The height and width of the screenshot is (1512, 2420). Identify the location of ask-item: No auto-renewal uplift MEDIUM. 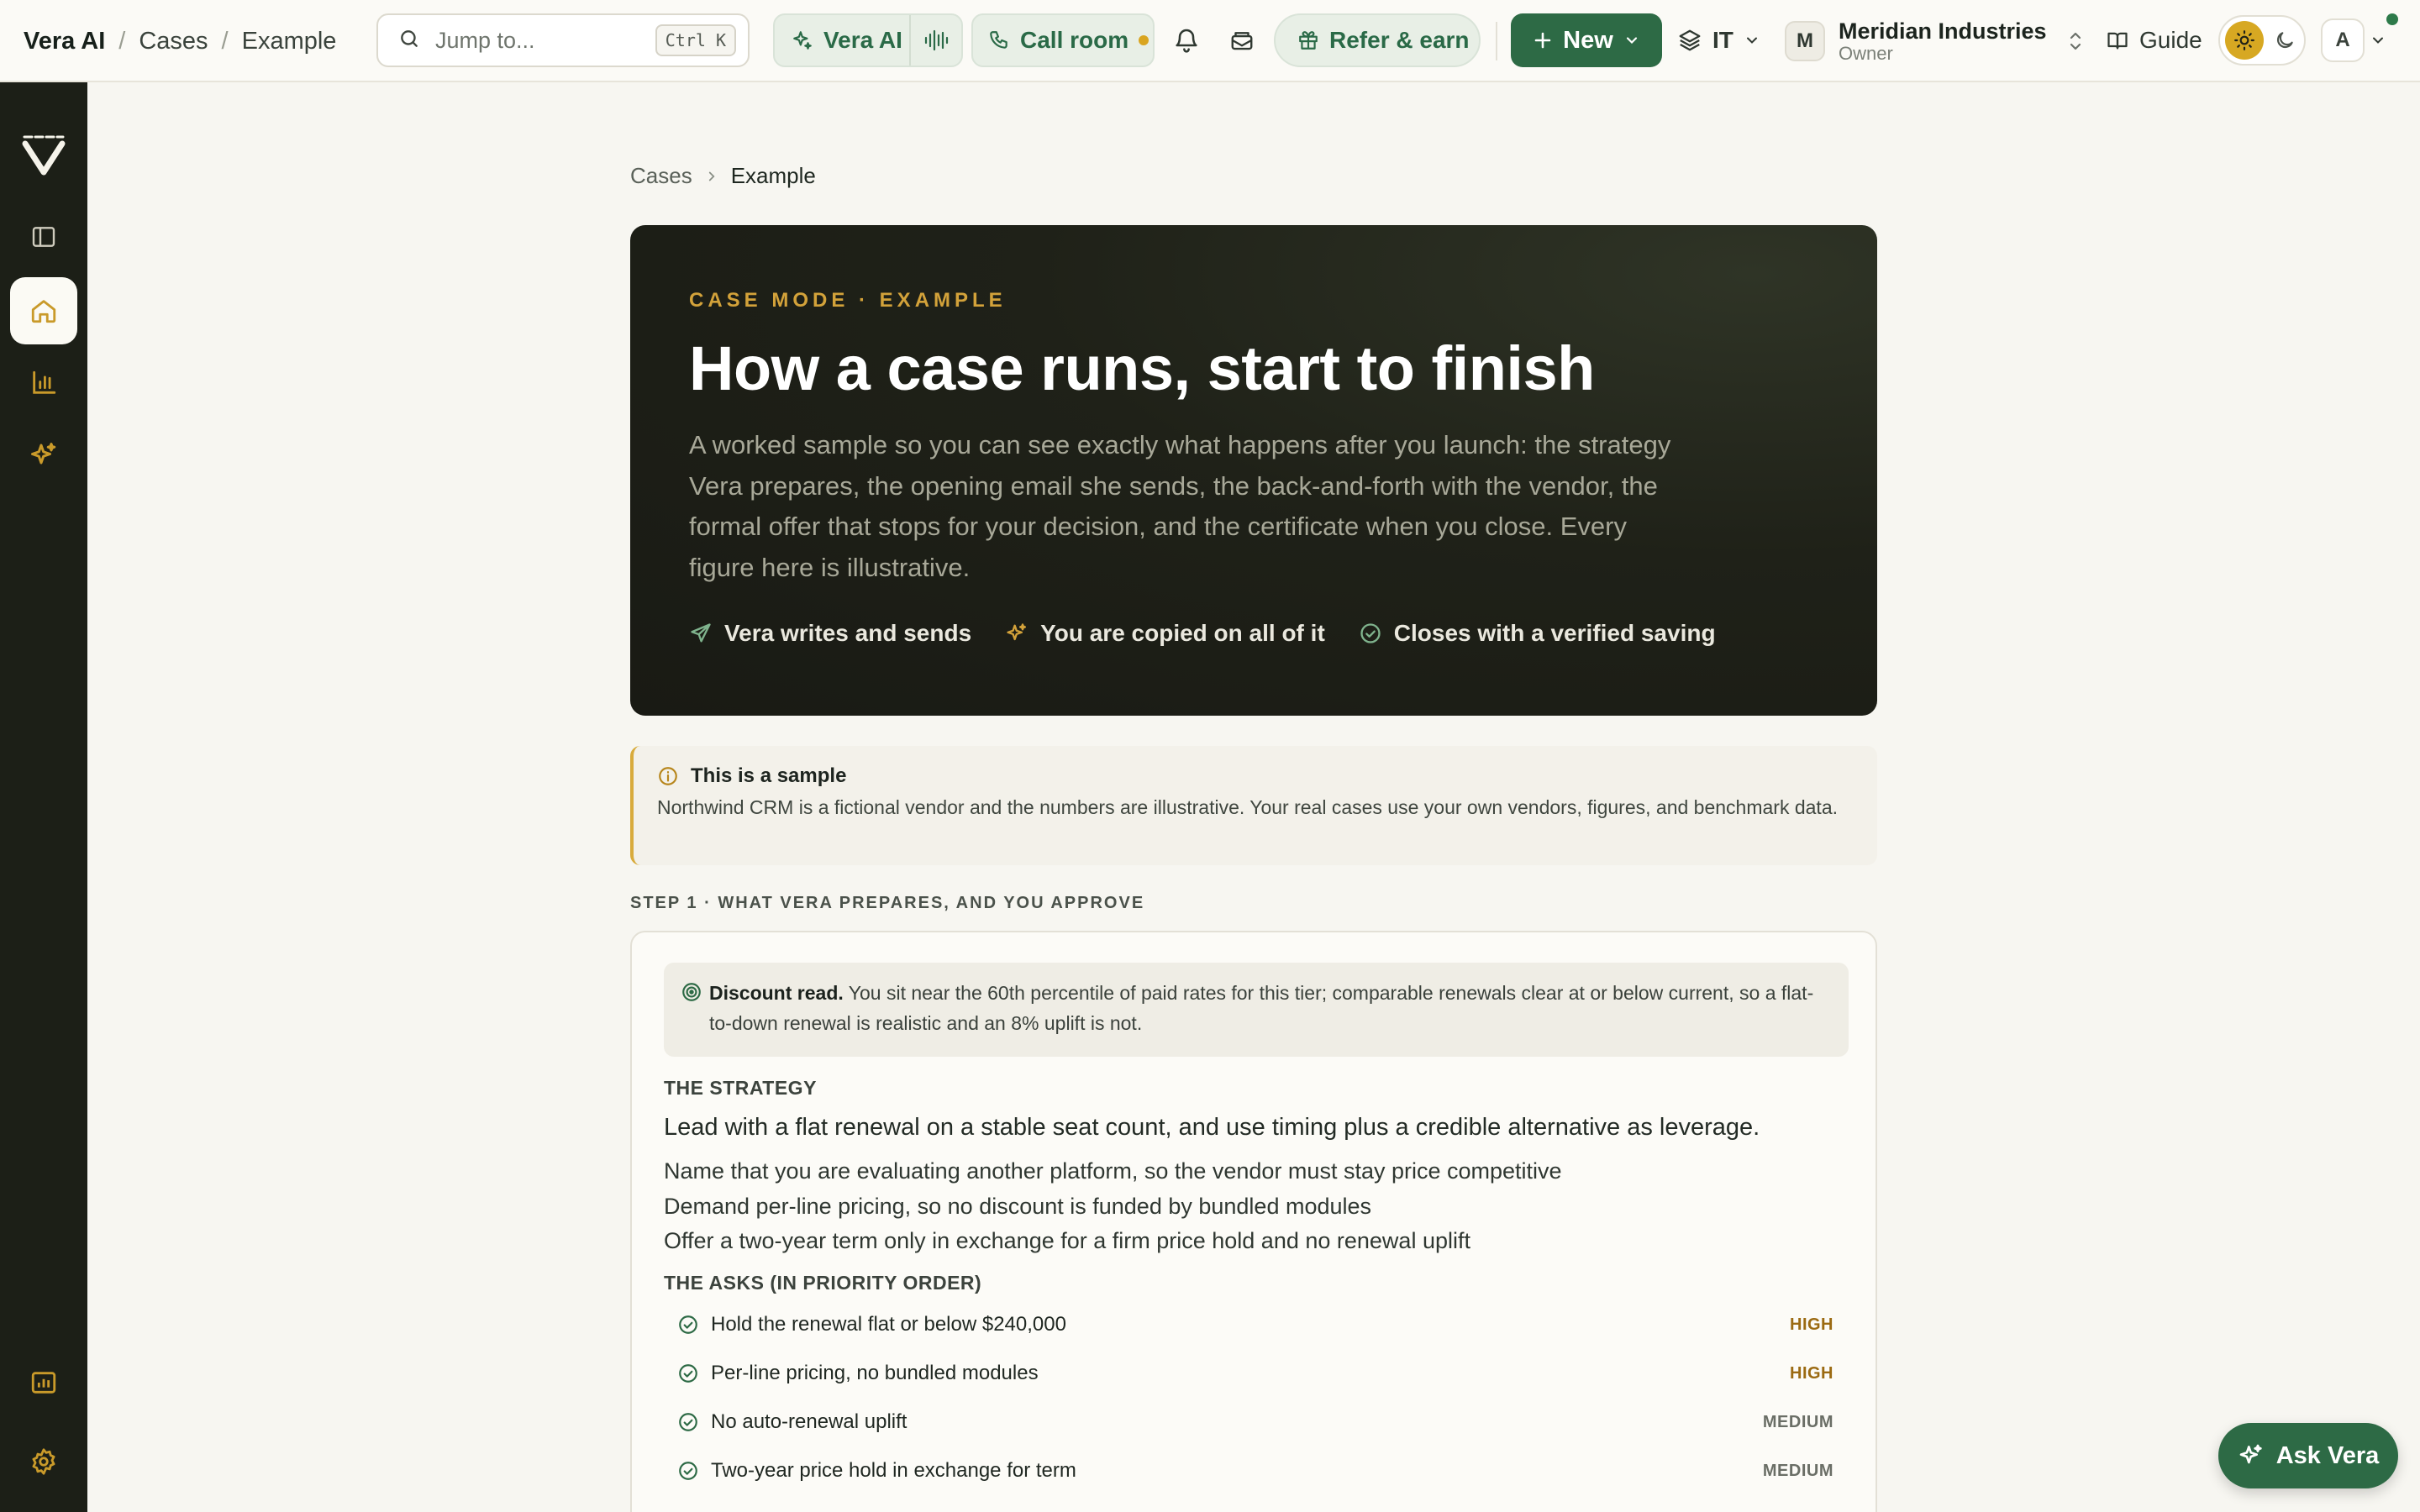
(1256, 1422).